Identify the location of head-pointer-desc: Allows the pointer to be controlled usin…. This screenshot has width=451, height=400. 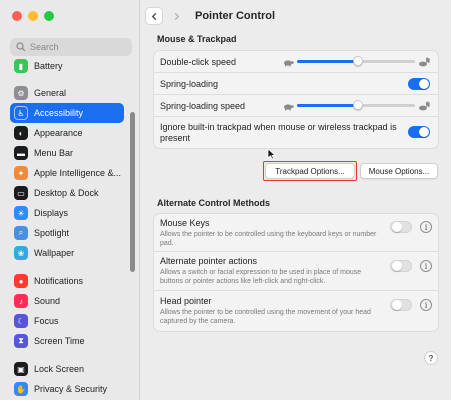
(265, 317).